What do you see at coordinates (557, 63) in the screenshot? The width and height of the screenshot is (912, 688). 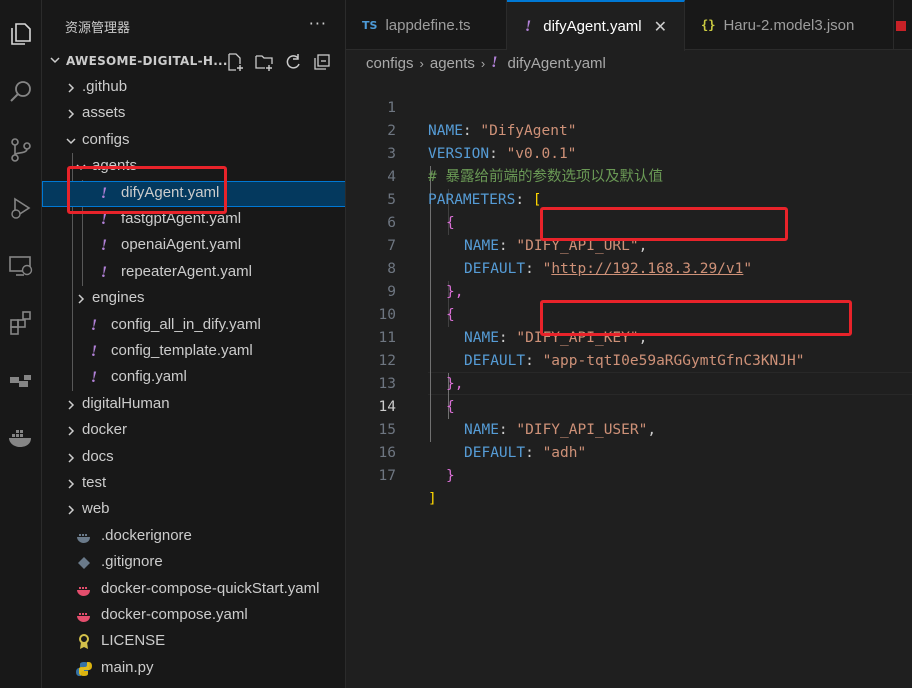 I see `breadcrumb-item: difyAgent.yaml` at bounding box center [557, 63].